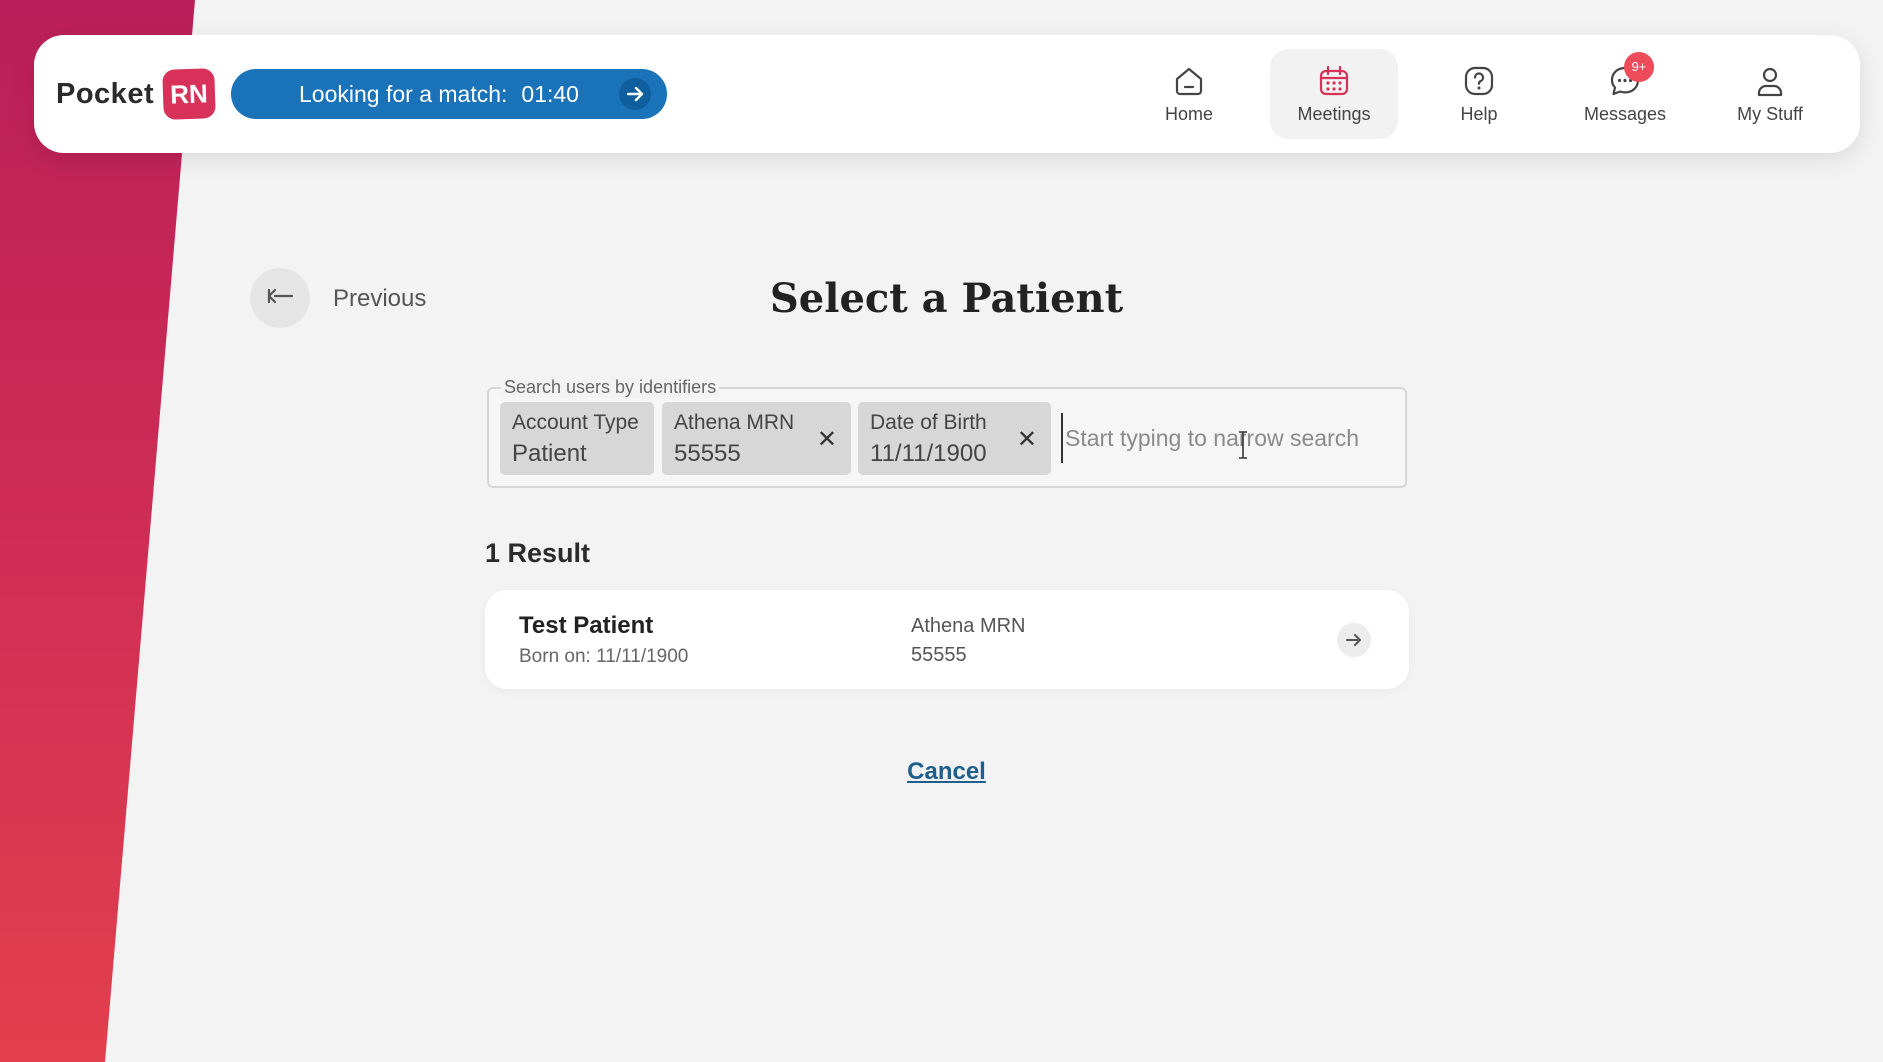 The image size is (1883, 1062). What do you see at coordinates (1770, 113) in the screenshot?
I see `nav-my-stuff-label: My Stuff` at bounding box center [1770, 113].